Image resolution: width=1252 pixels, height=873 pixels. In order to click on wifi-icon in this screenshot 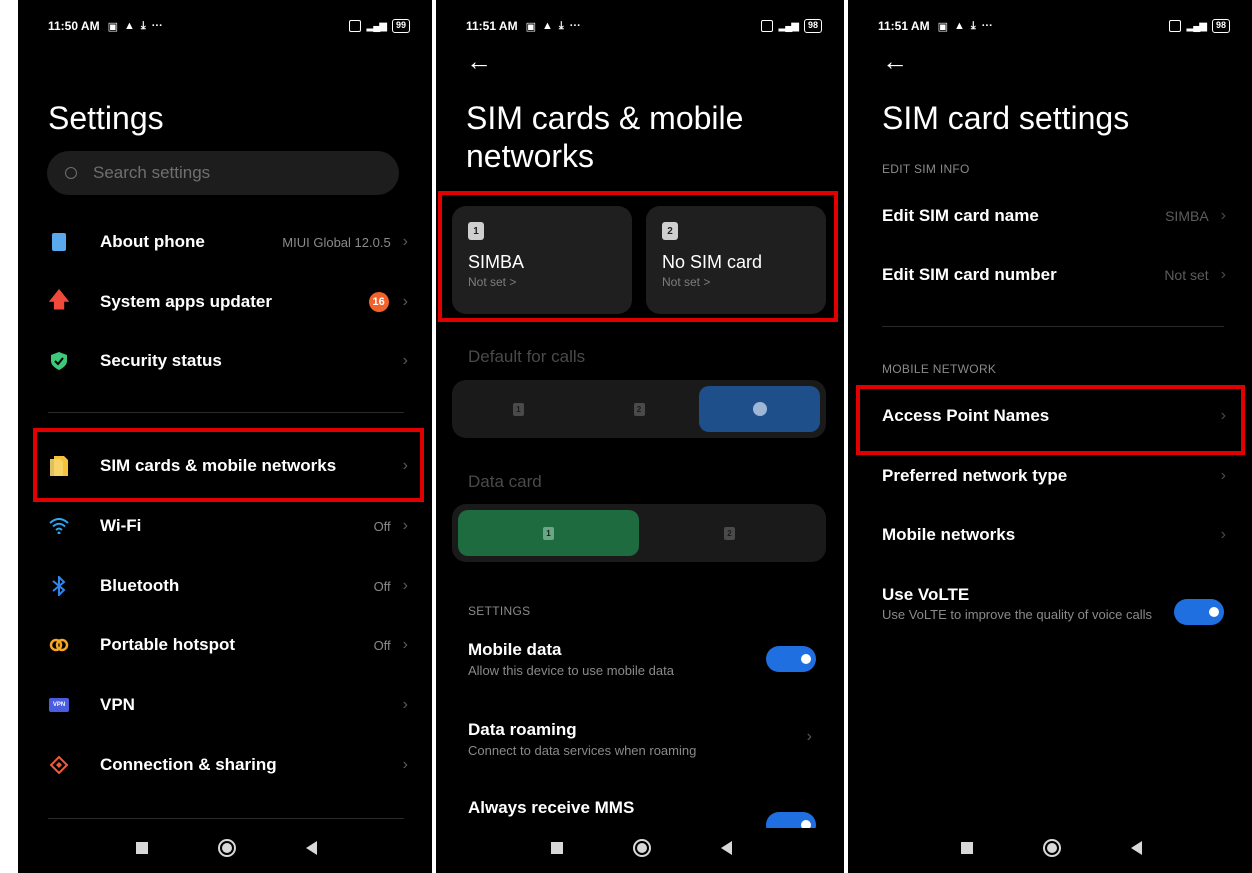, I will do `click(59, 526)`.